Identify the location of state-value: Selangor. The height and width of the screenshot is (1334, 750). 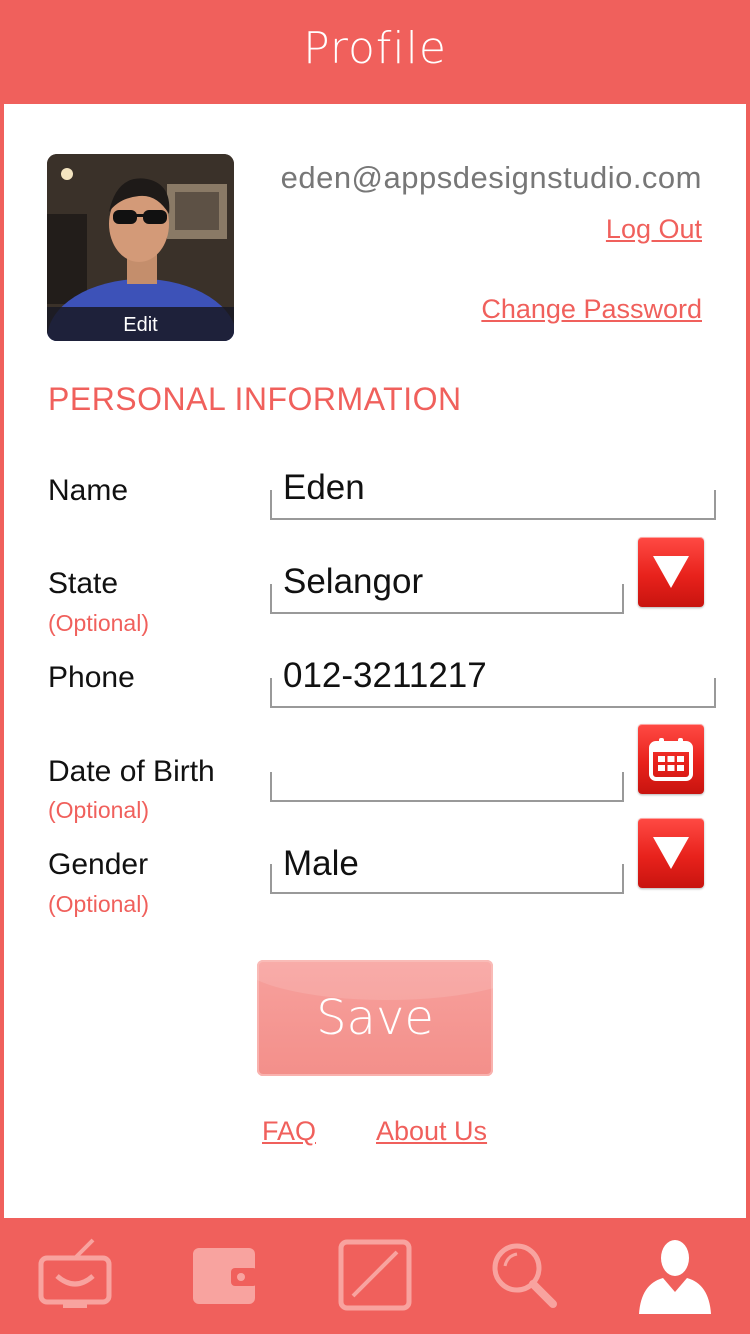
(353, 581).